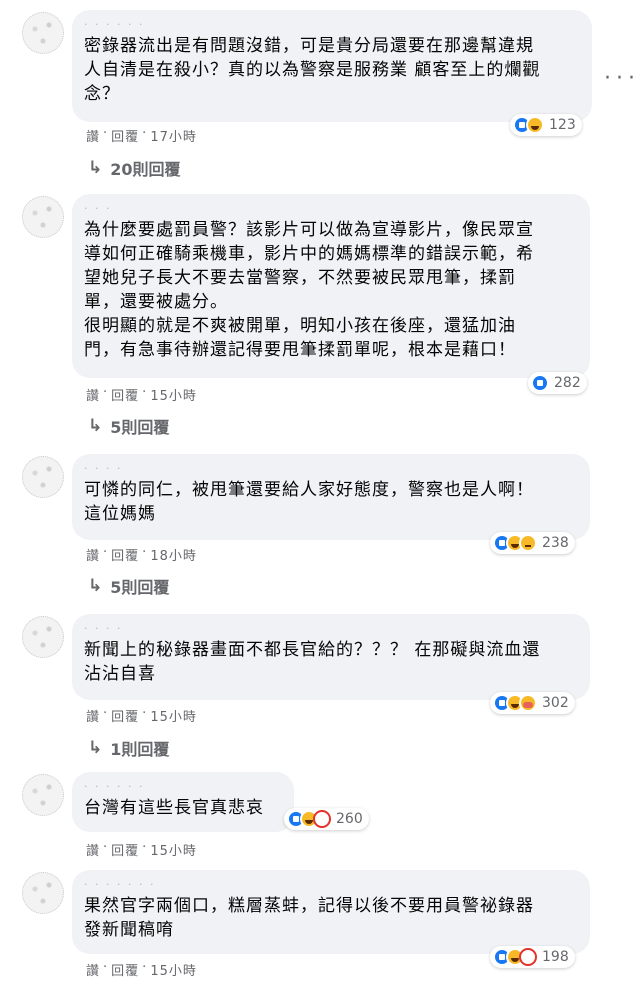 The height and width of the screenshot is (985, 640). I want to click on comment-bubble: · · · · 可憐的同仁，被甩筆還要給人家好態度，警察也是人啊！ 這位媽媽, so click(331, 497).